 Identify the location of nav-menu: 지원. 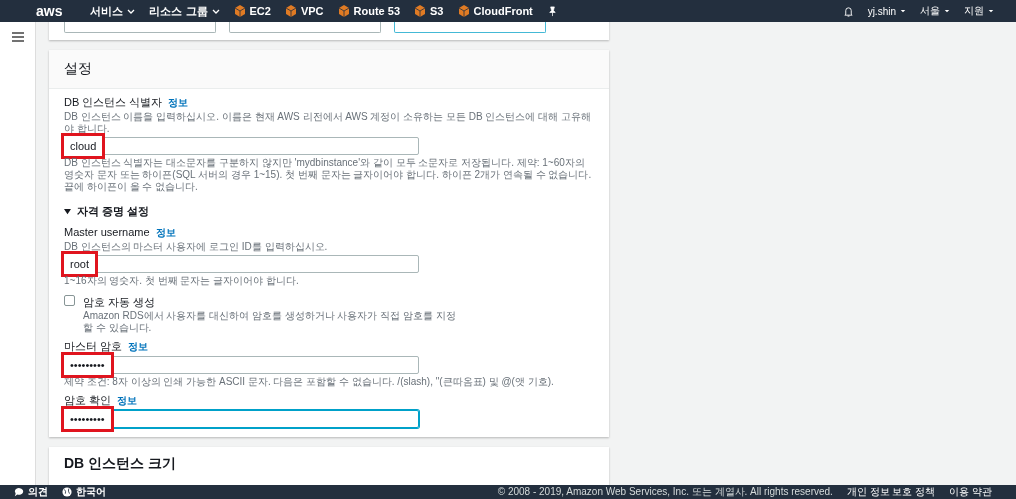
(979, 11).